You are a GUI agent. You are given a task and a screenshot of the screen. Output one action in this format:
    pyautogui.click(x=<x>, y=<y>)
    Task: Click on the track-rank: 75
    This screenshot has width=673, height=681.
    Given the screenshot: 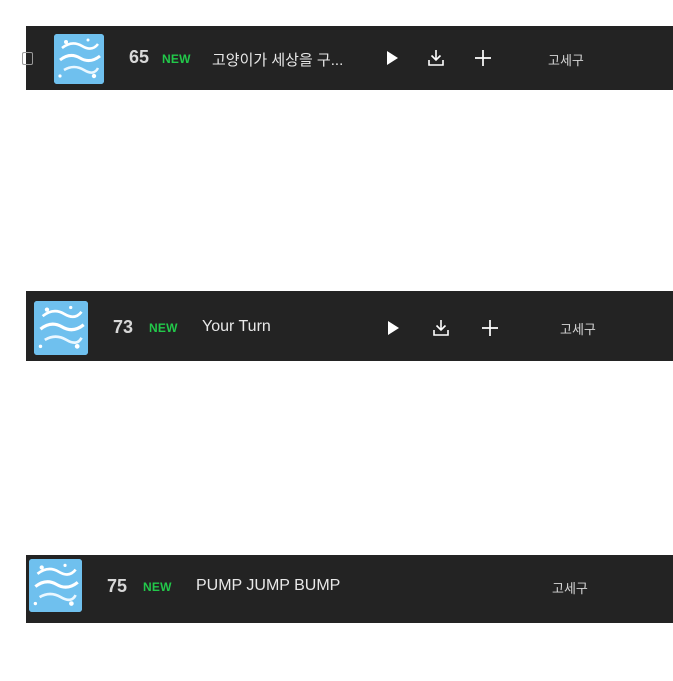 What is the action you would take?
    pyautogui.click(x=117, y=586)
    